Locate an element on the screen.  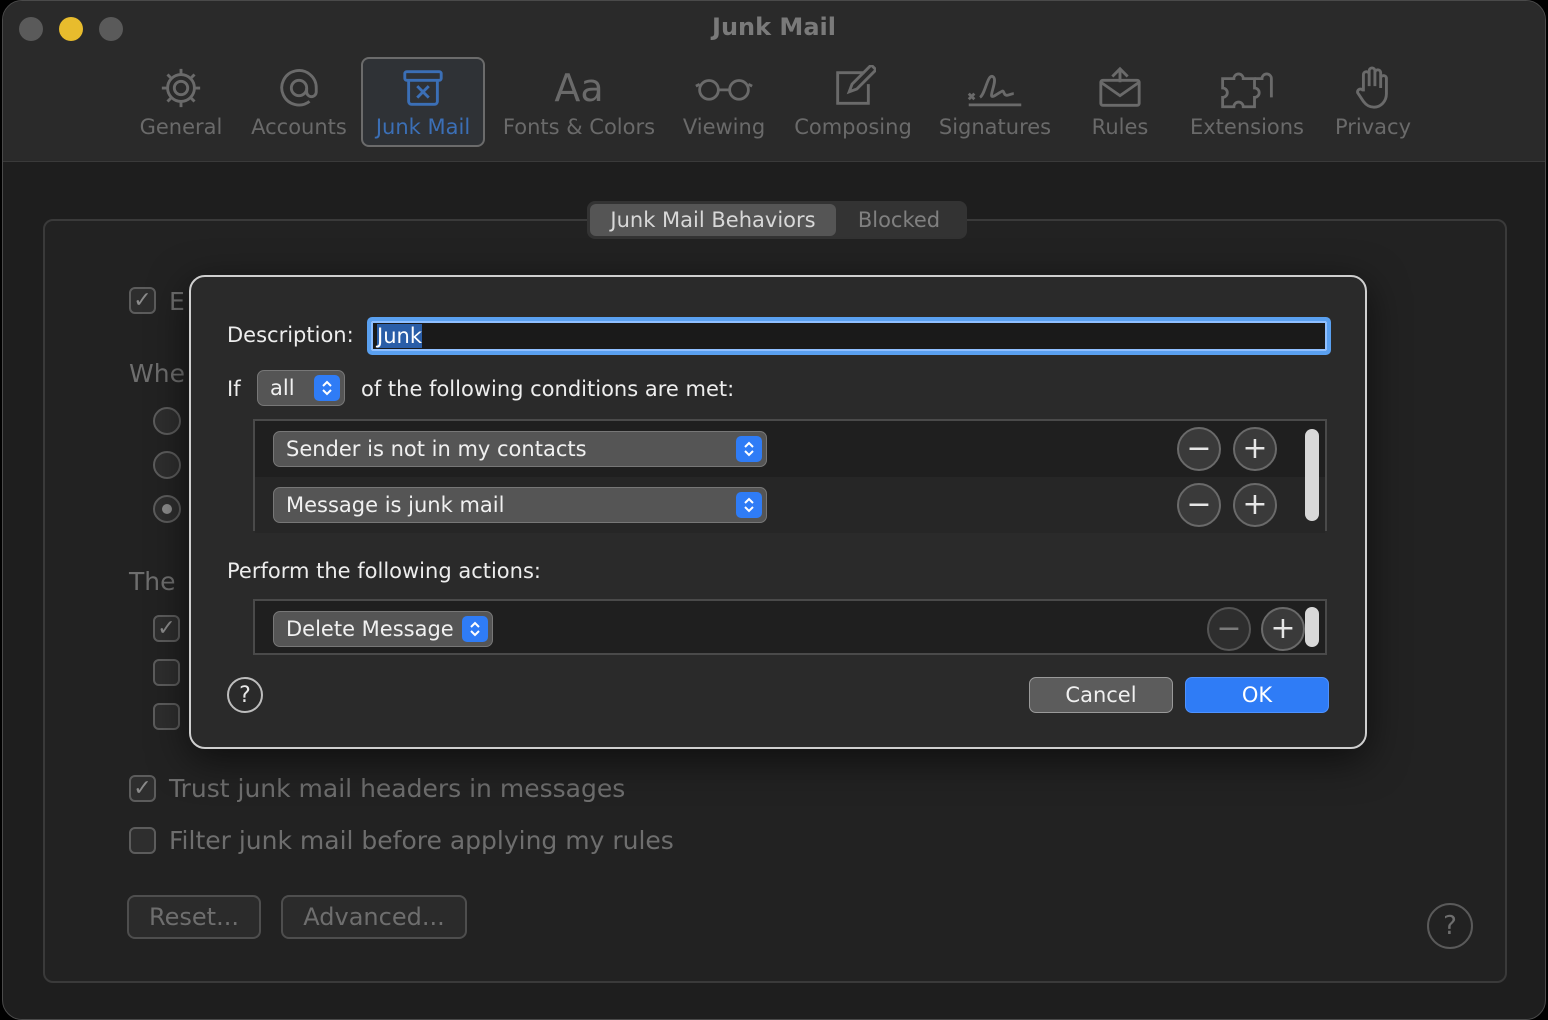
tab-composing: Composing is located at coordinates (853, 102).